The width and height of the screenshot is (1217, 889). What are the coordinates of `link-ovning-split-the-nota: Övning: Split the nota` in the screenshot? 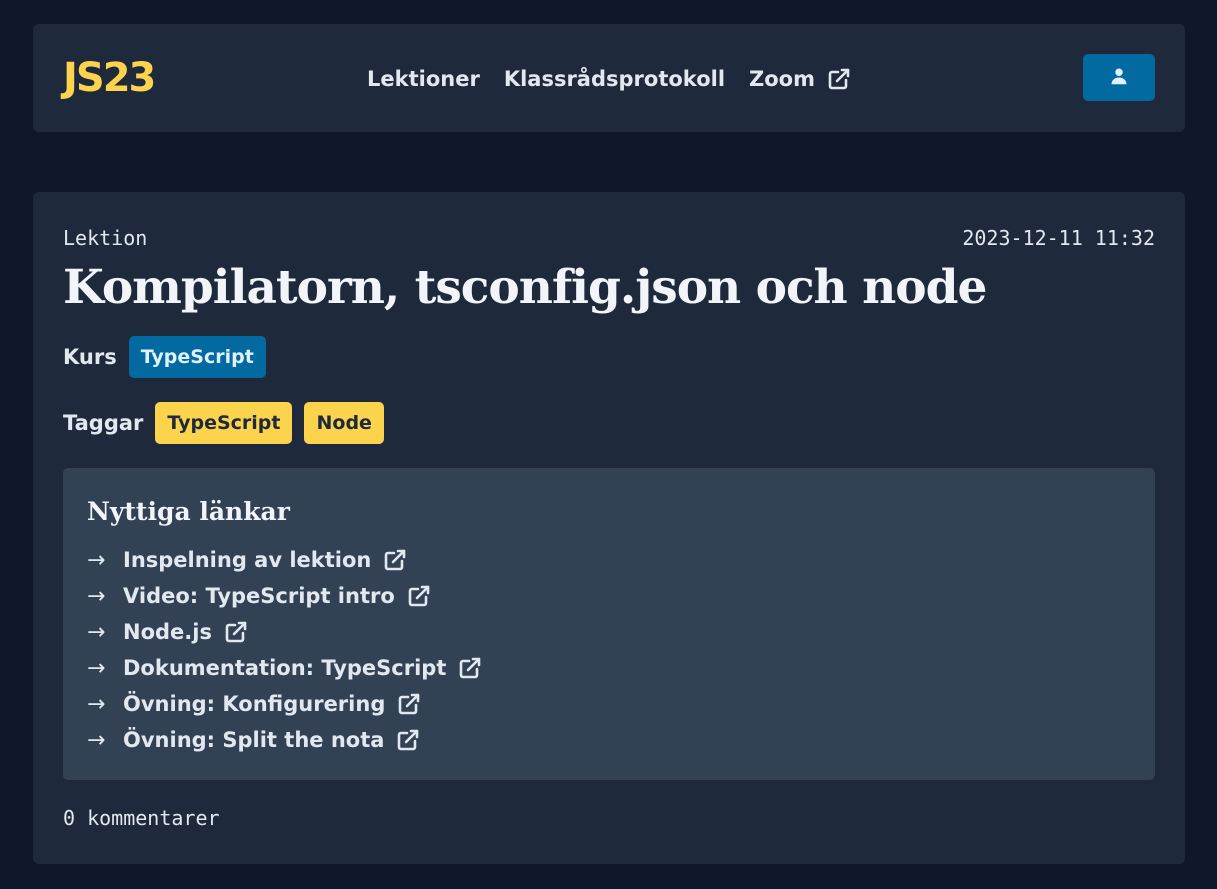 It's located at (271, 740).